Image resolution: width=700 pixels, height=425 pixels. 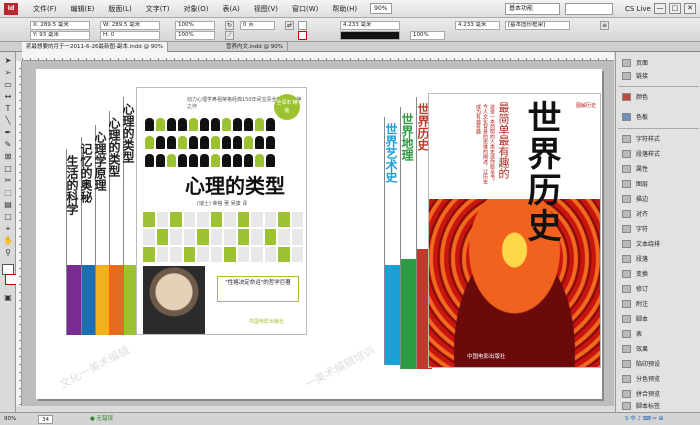 What do you see at coordinates (8, 204) in the screenshot?
I see `gradient-tool-icon: ▤` at bounding box center [8, 204].